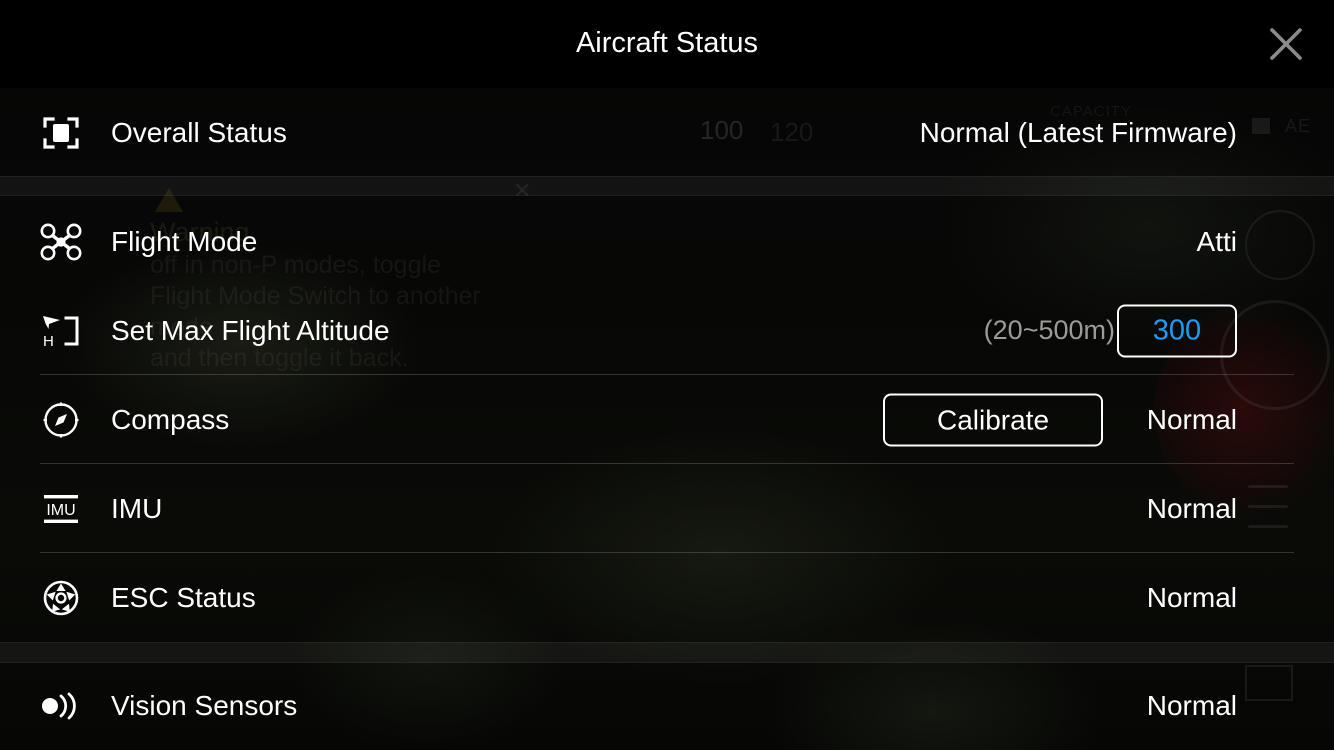 This screenshot has width=1334, height=750. I want to click on dialog-header: Aircraft Status, so click(667, 44).